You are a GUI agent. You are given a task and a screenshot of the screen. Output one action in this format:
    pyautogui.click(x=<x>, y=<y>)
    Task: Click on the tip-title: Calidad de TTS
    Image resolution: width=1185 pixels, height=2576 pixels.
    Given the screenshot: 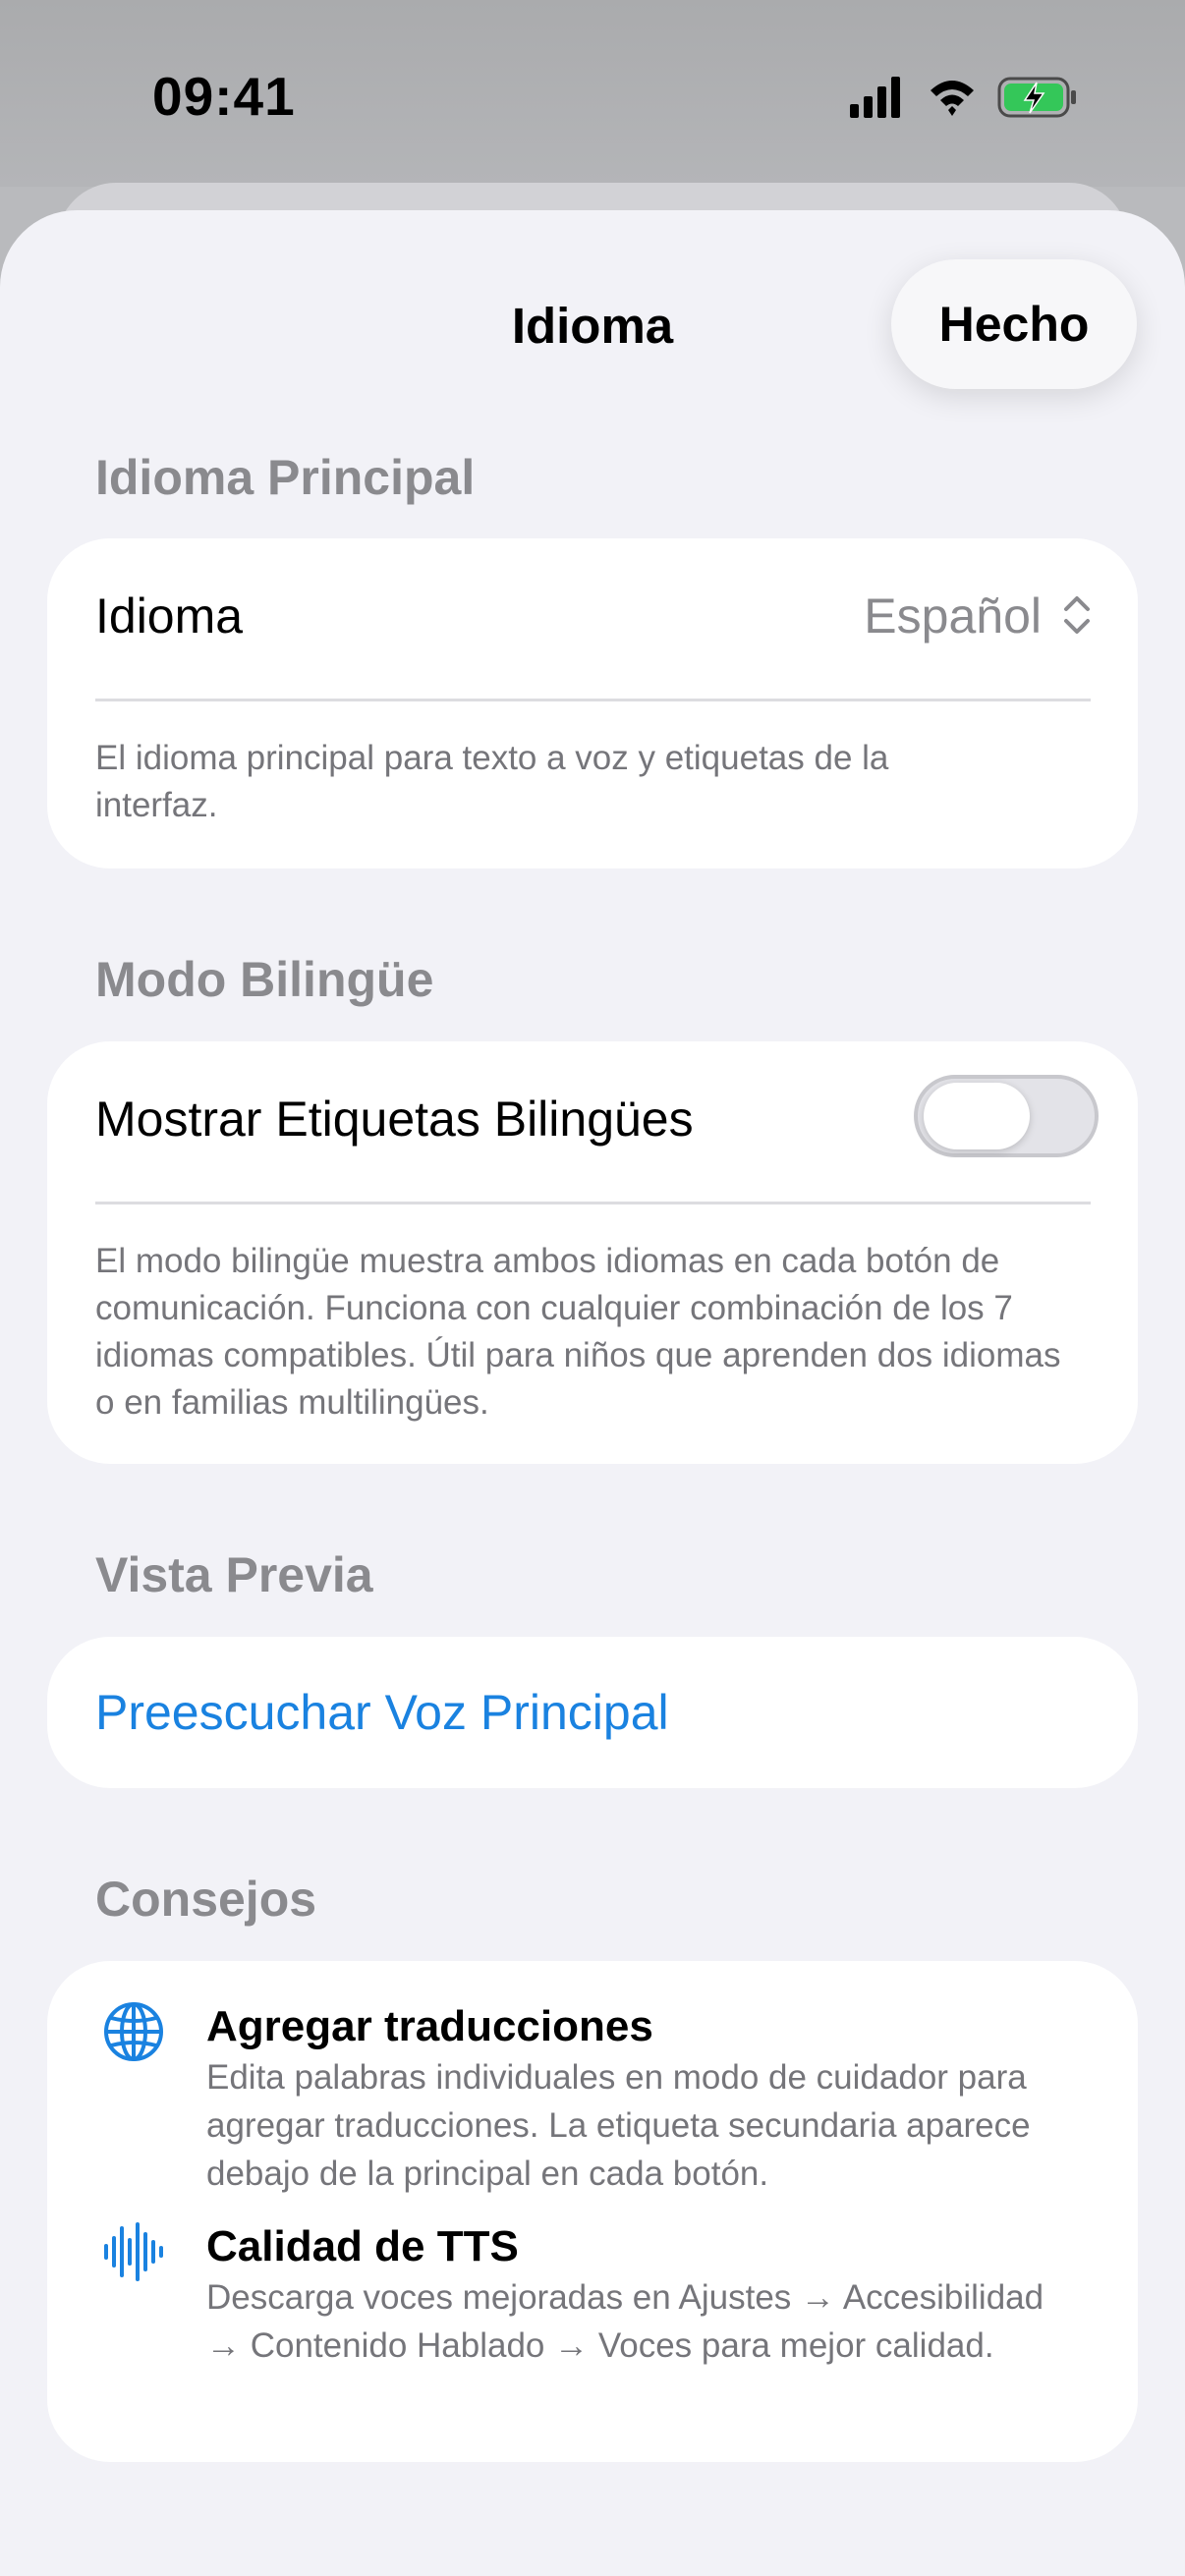 What is the action you would take?
    pyautogui.click(x=363, y=2246)
    